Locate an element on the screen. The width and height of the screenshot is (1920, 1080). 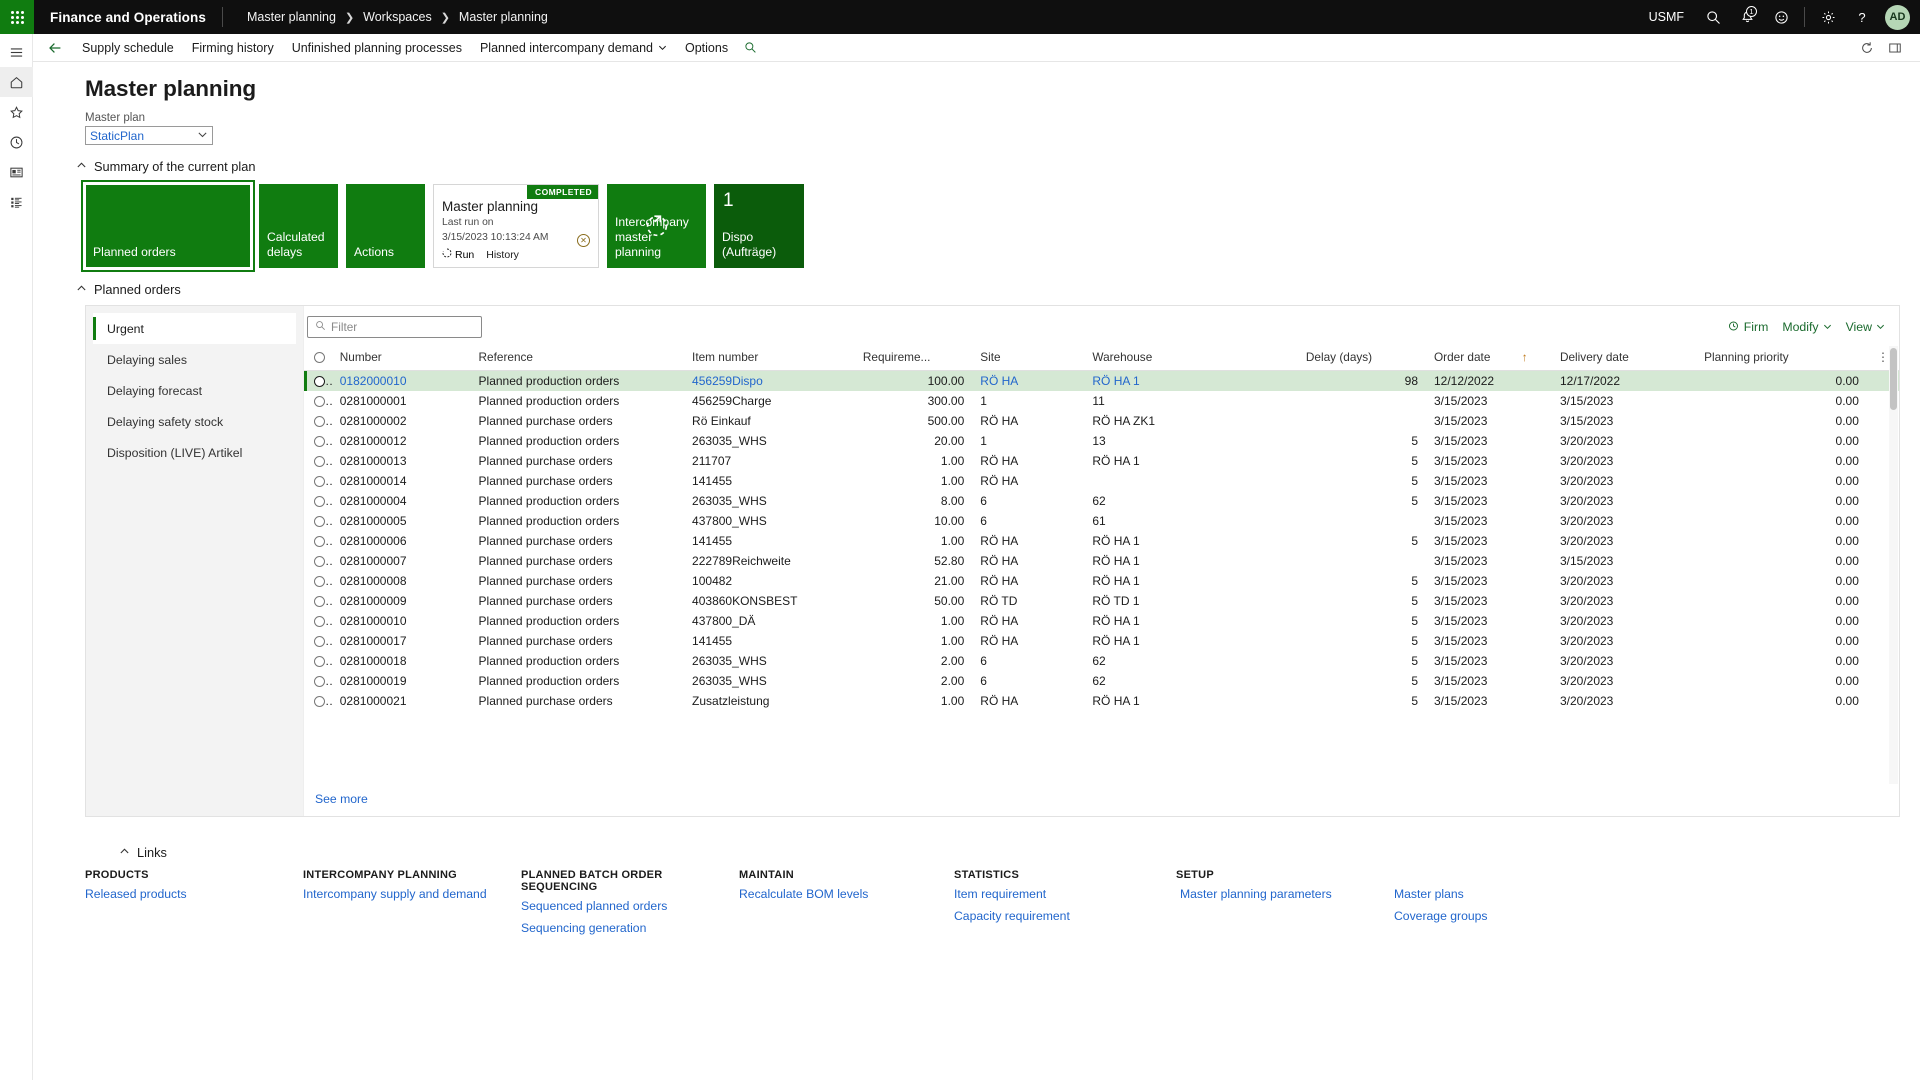
tile-dispo-auftraege: 1 Dispo (Aufträge) is located at coordinates (759, 226).